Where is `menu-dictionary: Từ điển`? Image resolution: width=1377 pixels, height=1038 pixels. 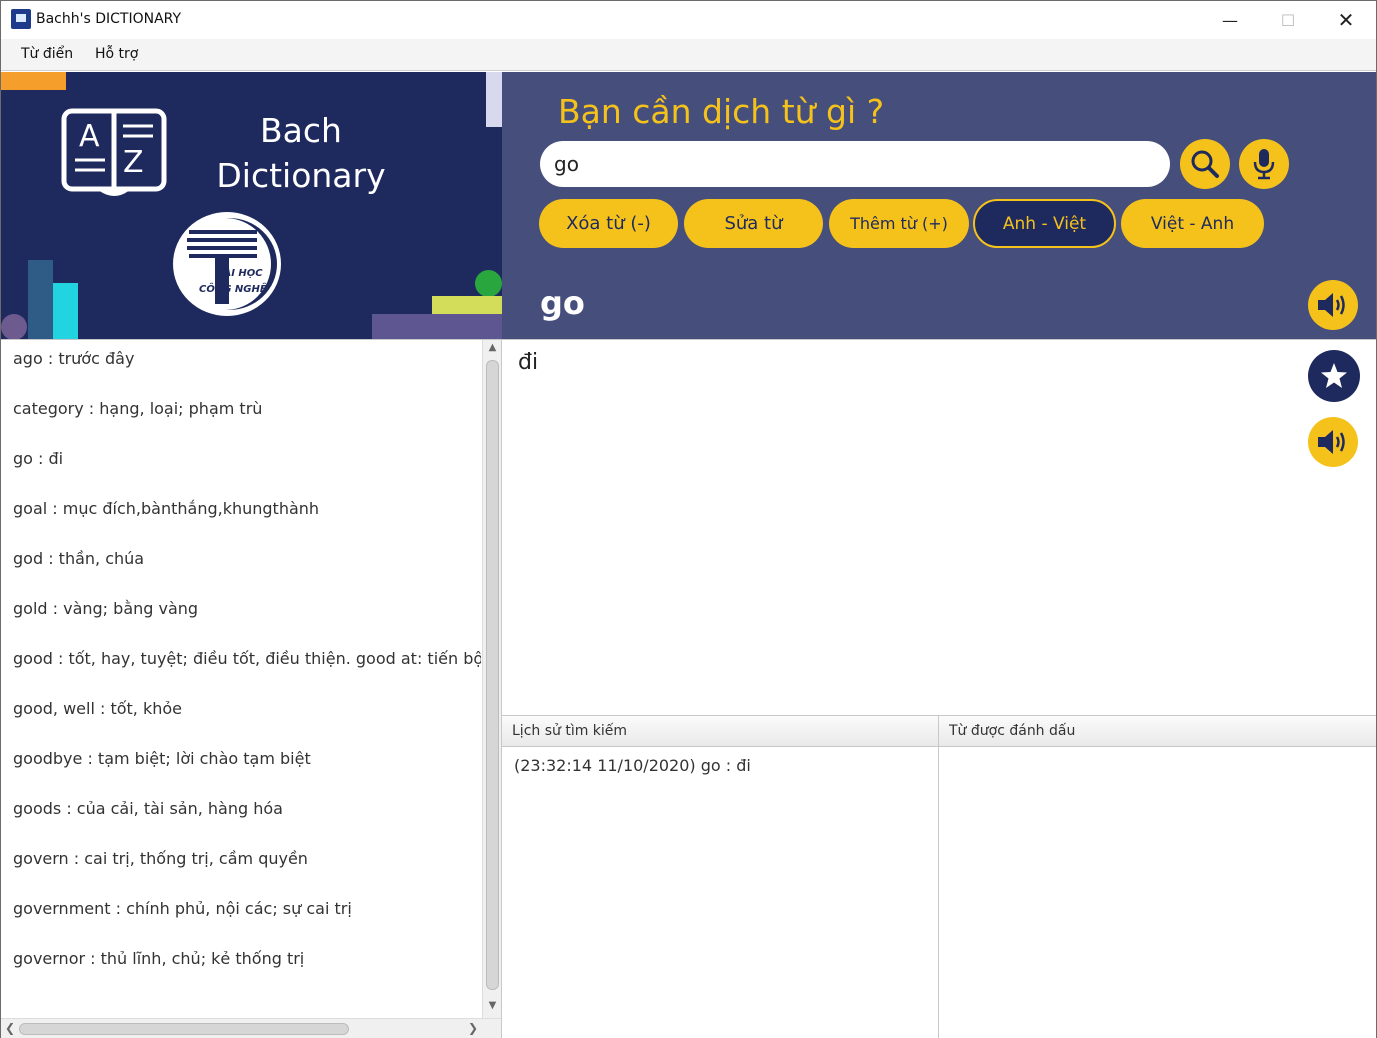
menu-dictionary: Từ điển is located at coordinates (47, 54).